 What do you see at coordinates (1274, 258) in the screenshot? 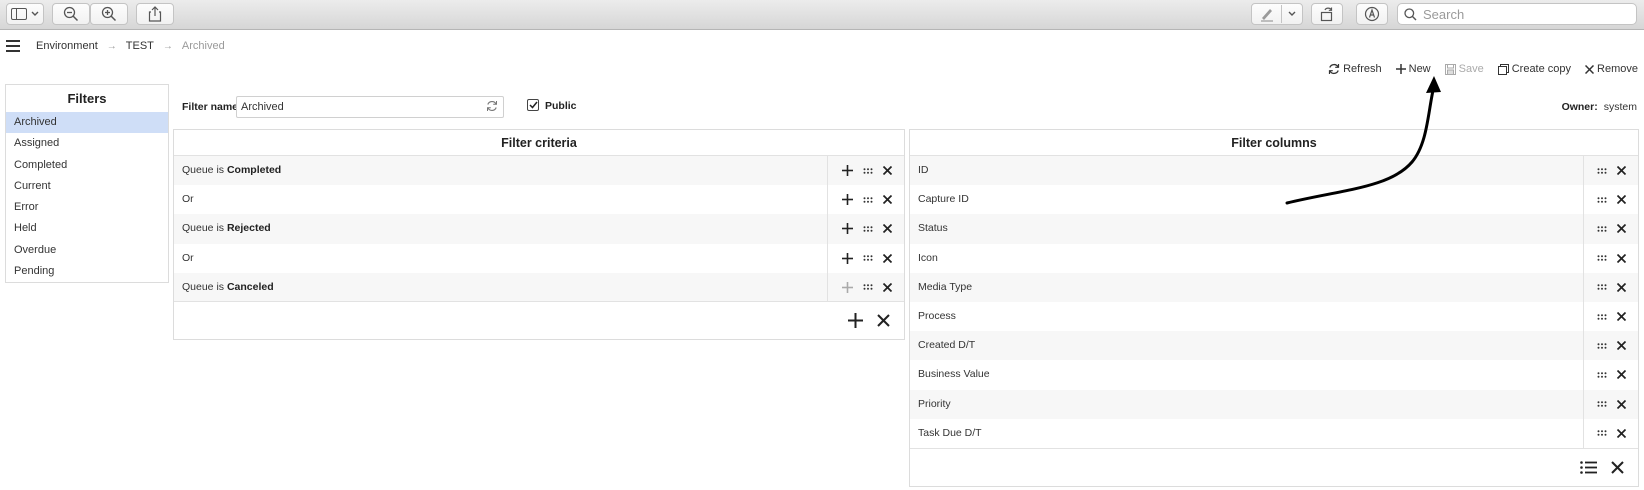
I see `column-row: Icon` at bounding box center [1274, 258].